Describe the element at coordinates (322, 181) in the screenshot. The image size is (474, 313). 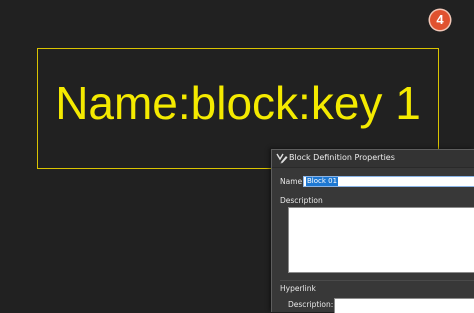
I see `name-input-selected-text: Block 01` at that location.